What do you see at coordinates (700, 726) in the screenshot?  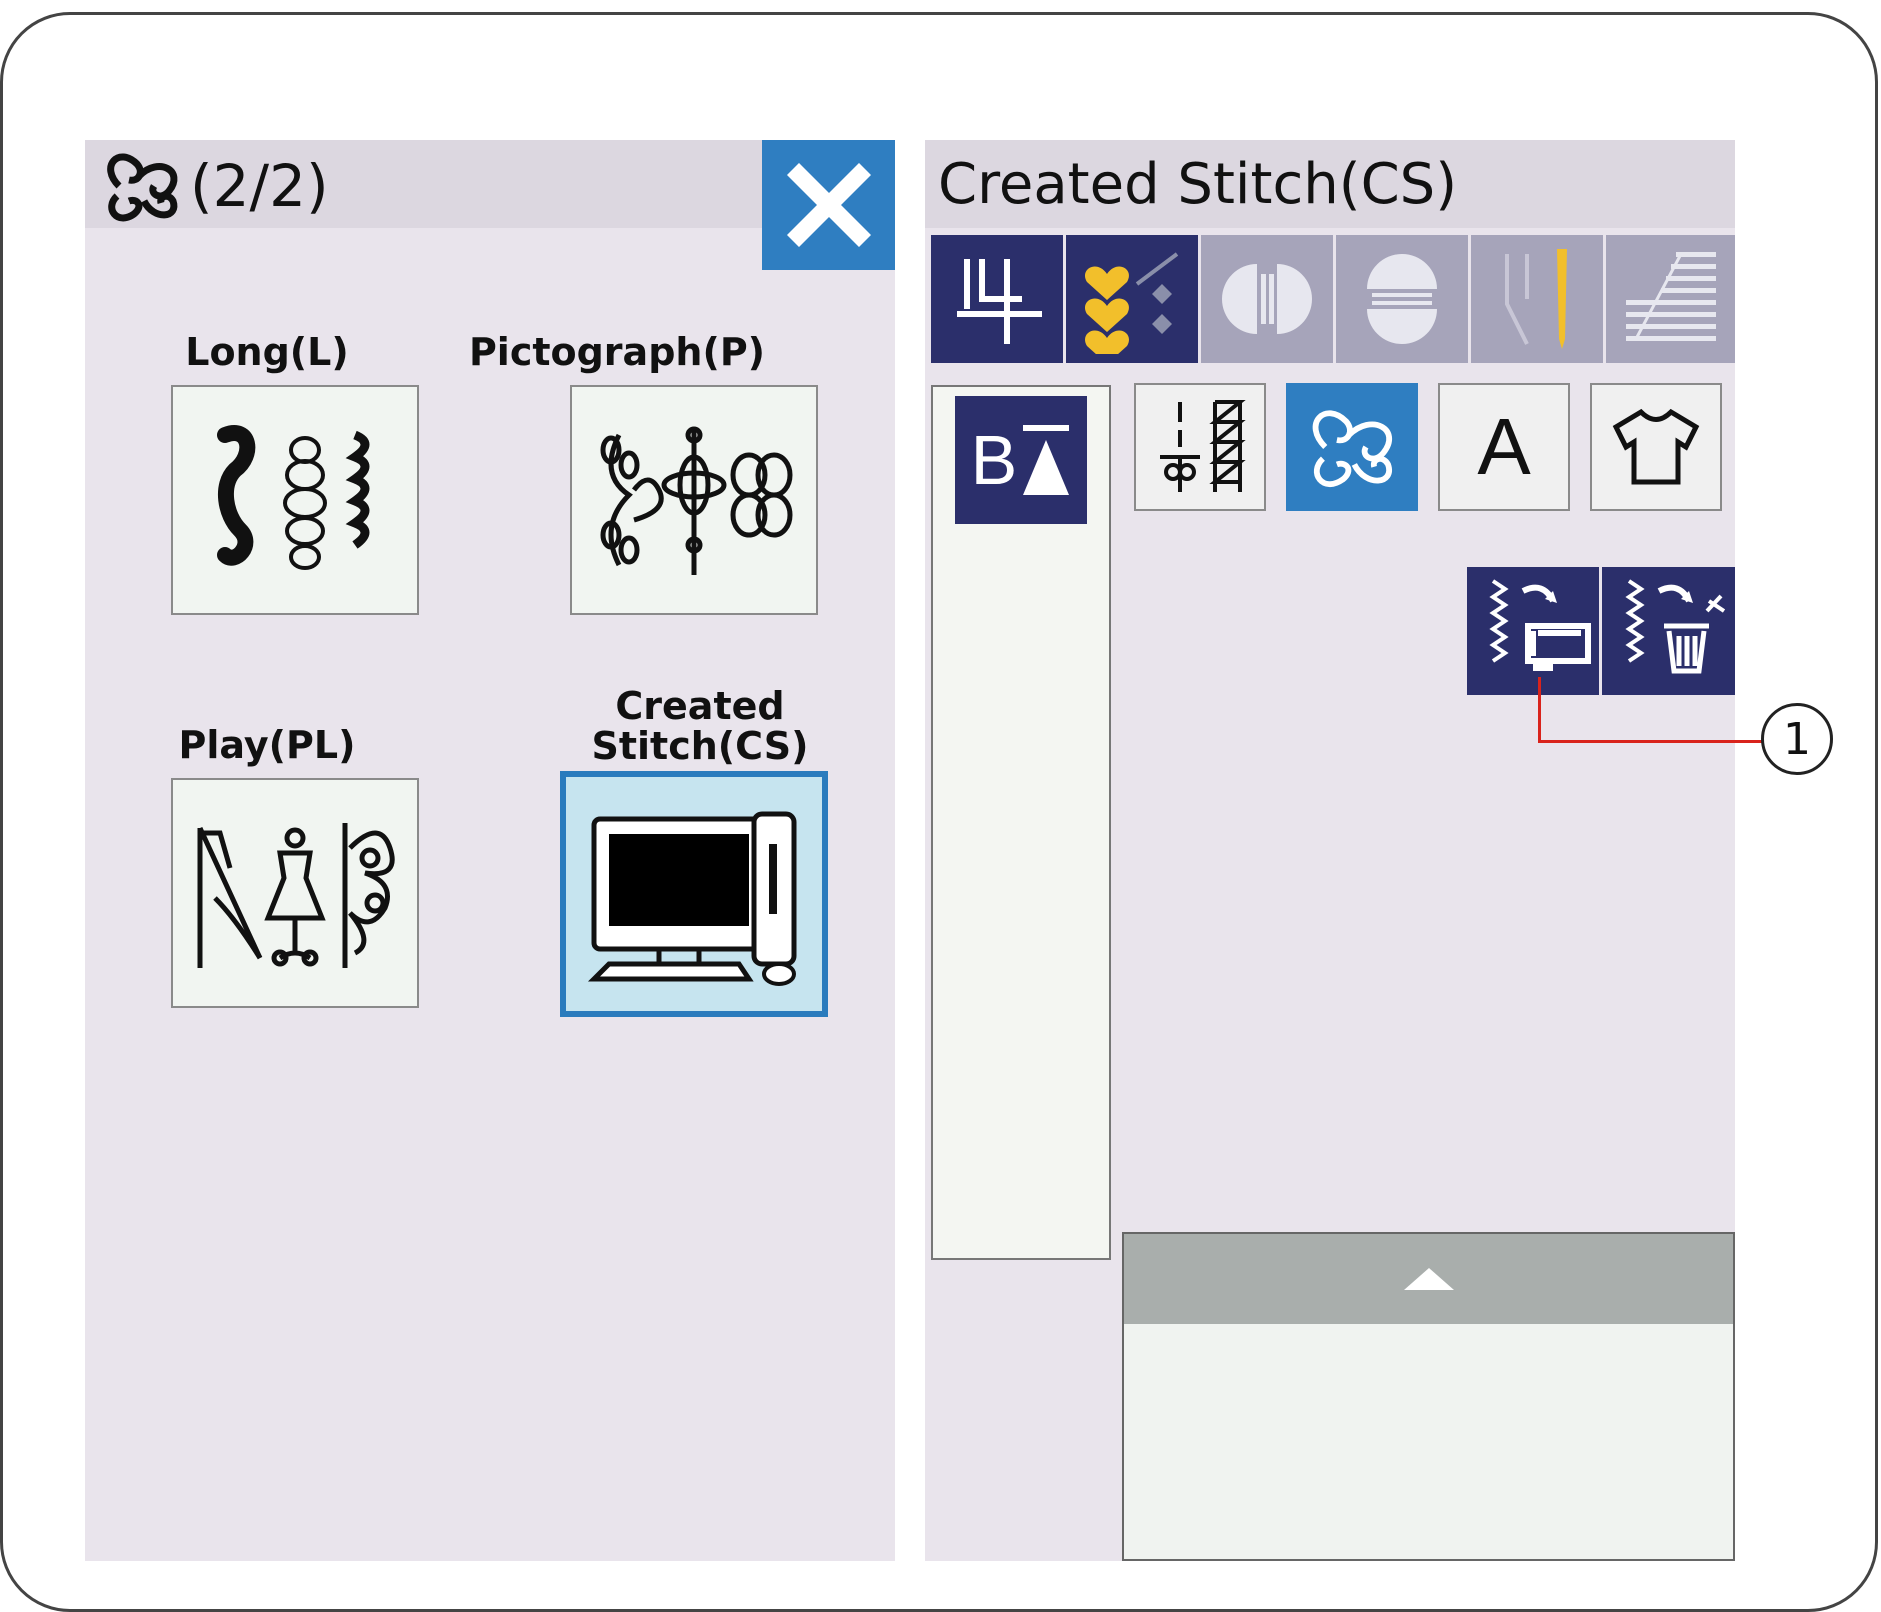 I see `category-label-created-stitch: Created Stitch(CS)` at bounding box center [700, 726].